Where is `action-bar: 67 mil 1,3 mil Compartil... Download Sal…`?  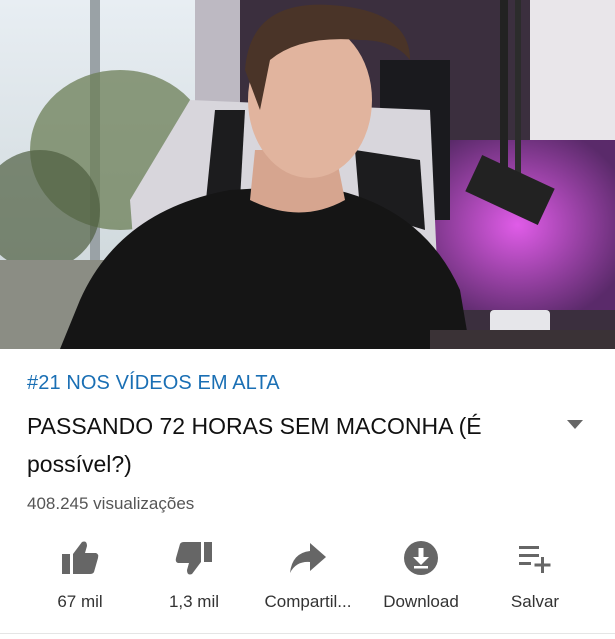 action-bar: 67 mil 1,3 mil Compartil... Download Sal… is located at coordinates (307, 576).